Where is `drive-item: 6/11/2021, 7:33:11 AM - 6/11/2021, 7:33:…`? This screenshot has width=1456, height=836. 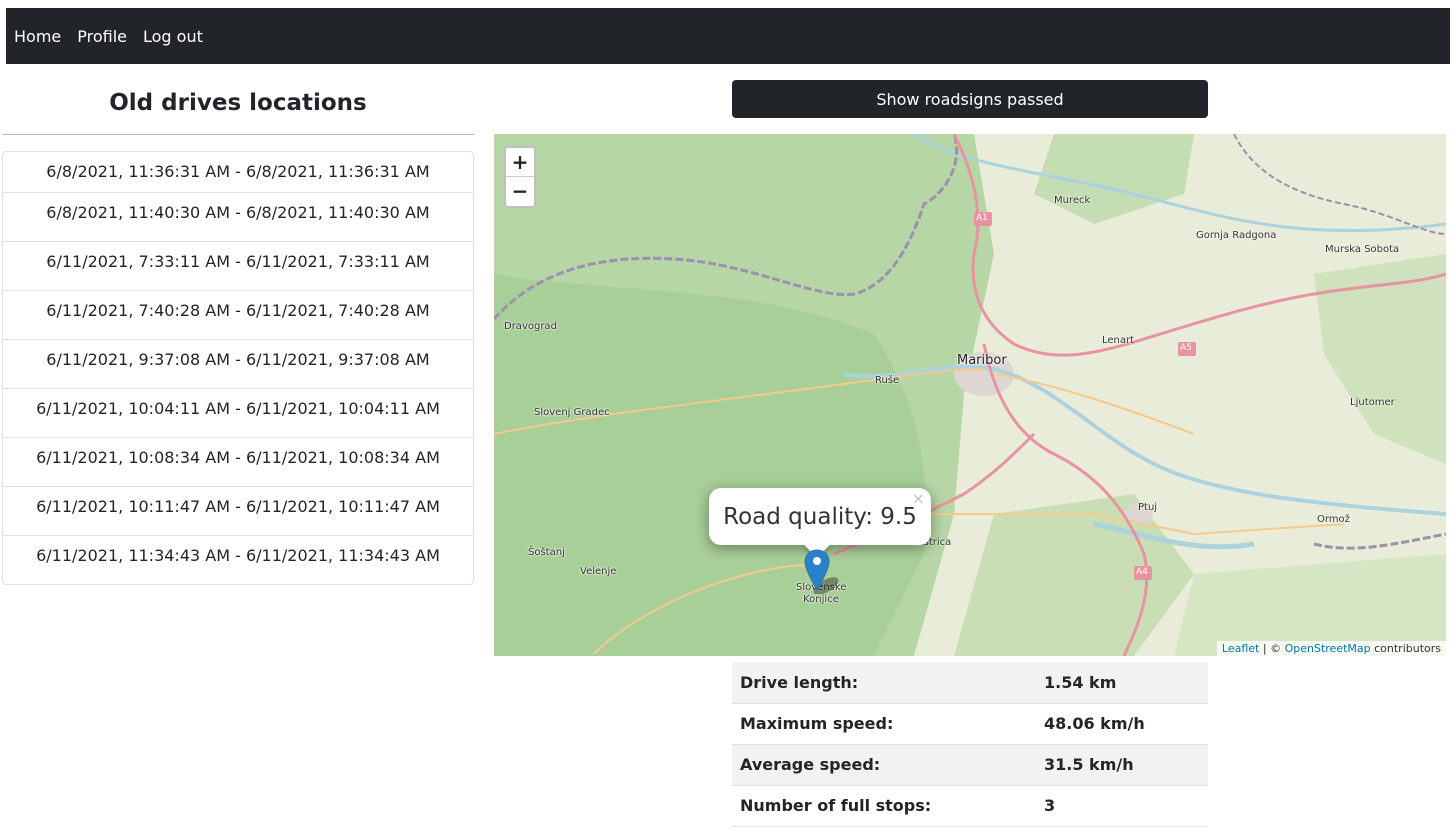
drive-item: 6/11/2021, 7:33:11 AM - 6/11/2021, 7:33:… is located at coordinates (238, 265).